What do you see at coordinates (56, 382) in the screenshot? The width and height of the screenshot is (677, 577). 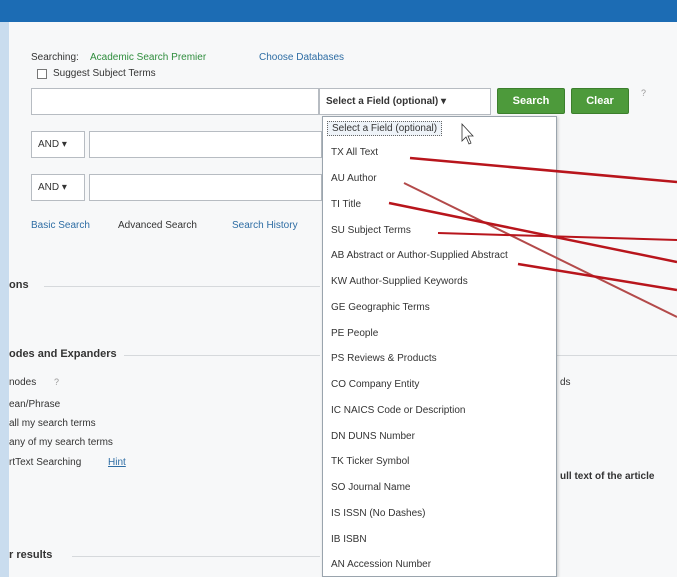 I see `modes-help-icon: ?` at bounding box center [56, 382].